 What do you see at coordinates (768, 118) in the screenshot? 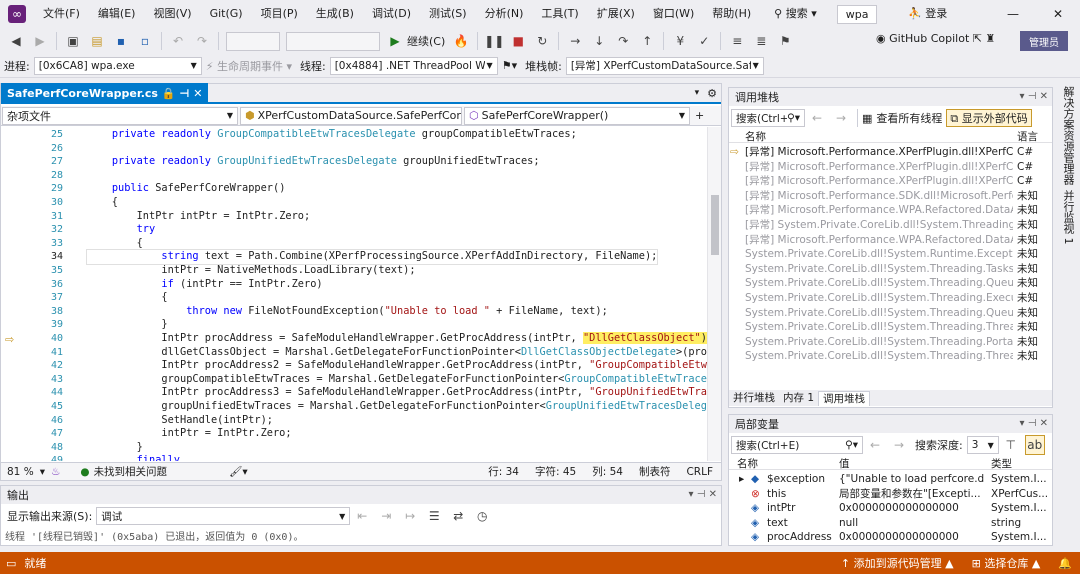
I see `call-stack-search: 搜索(Ctrl+l ⚲▾` at bounding box center [768, 118].